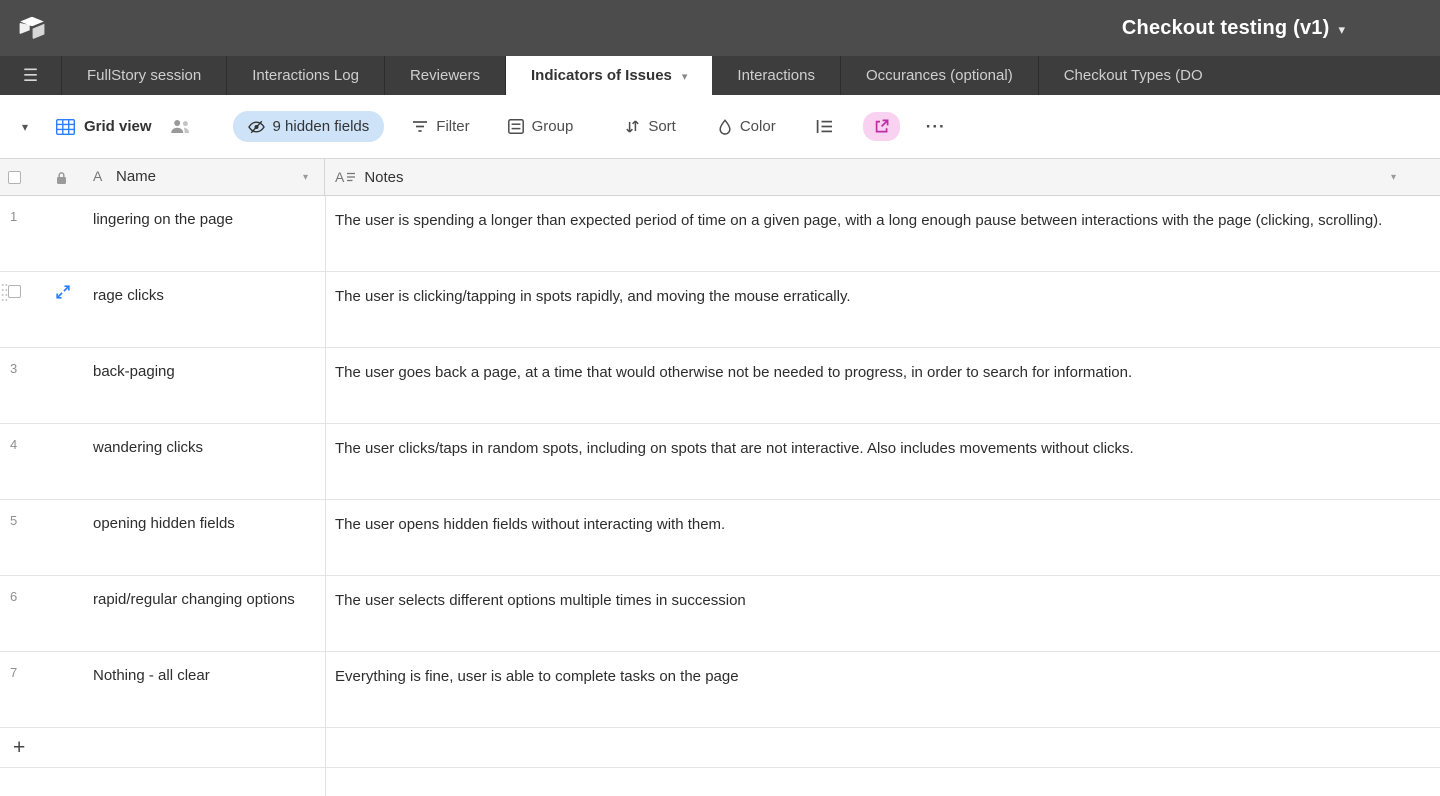  I want to click on select-all-checkbox, so click(14, 177).